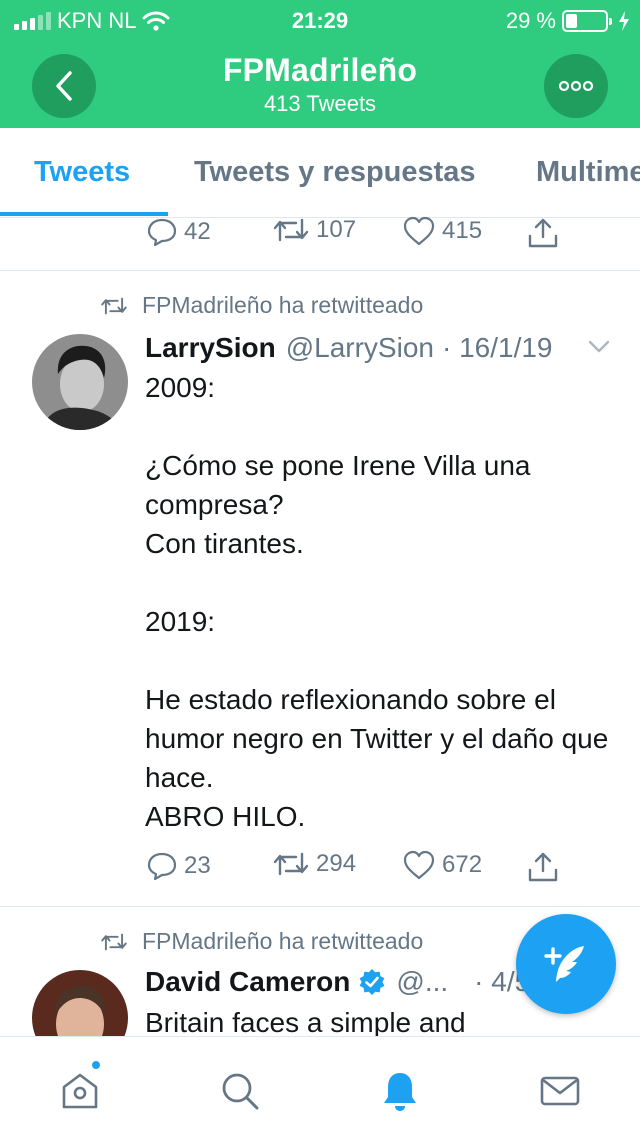 The width and height of the screenshot is (640, 1136). Describe the element at coordinates (320, 103) in the screenshot. I see `tweet-count: 413 Tweets` at that location.